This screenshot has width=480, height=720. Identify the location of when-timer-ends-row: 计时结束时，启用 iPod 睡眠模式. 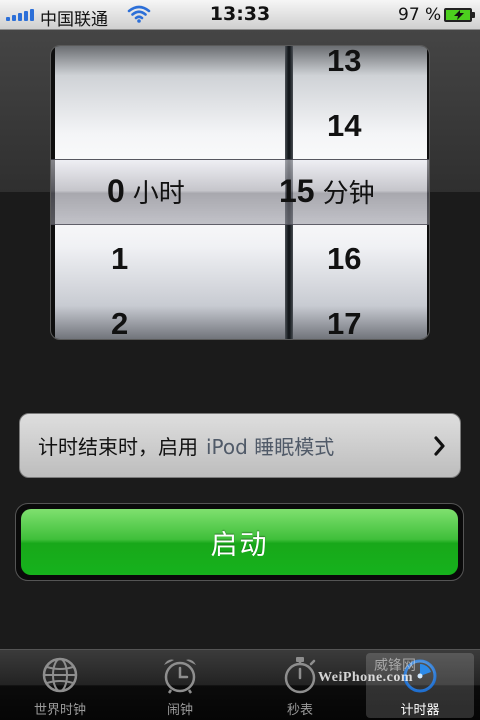
(240, 445).